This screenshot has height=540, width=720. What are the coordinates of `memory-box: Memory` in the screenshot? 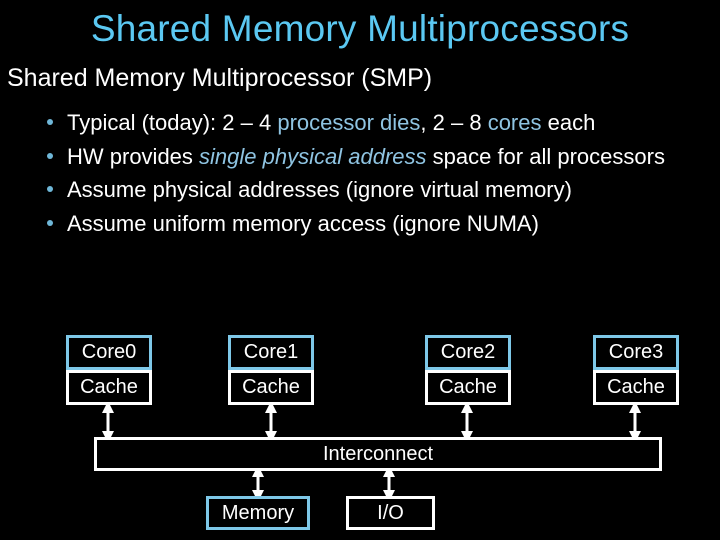 It's located at (258, 513).